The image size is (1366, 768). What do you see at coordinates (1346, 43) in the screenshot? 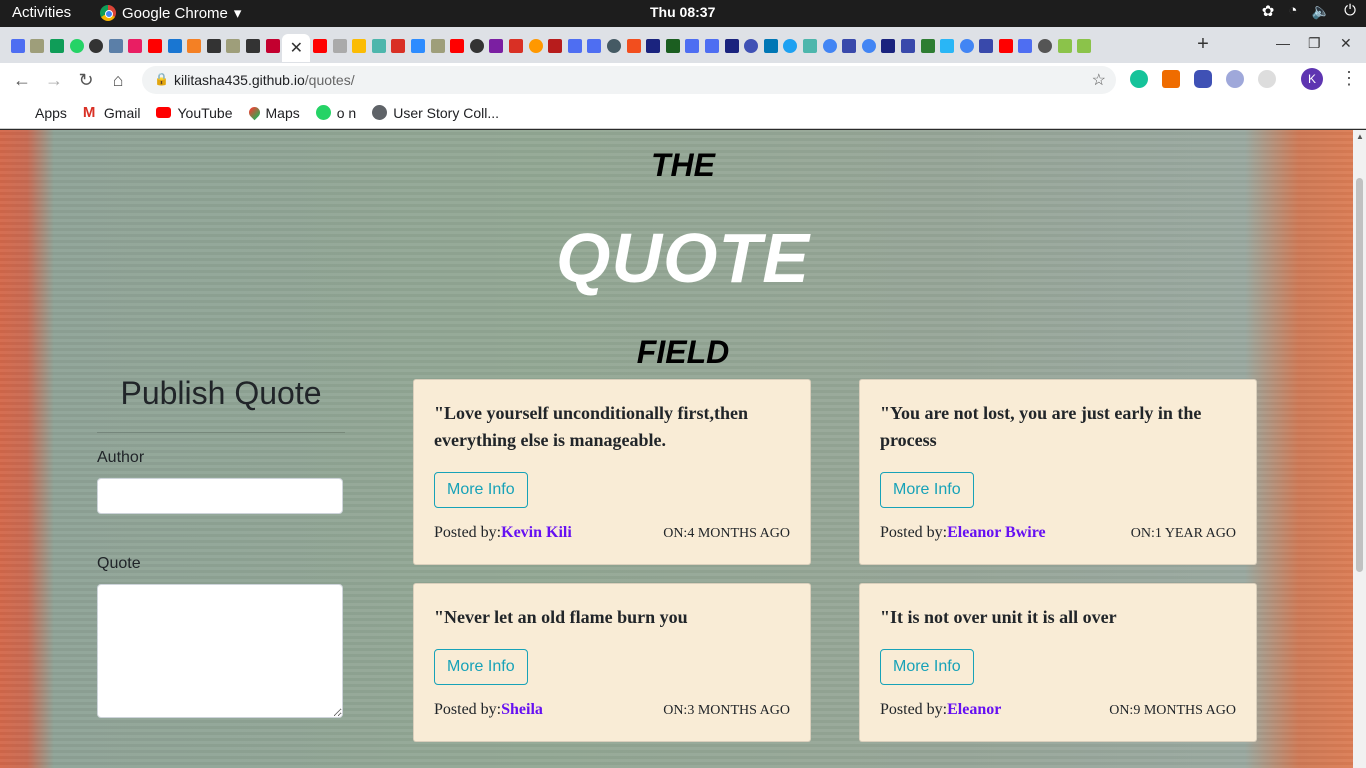
I see `close-window-icon: ✕` at bounding box center [1346, 43].